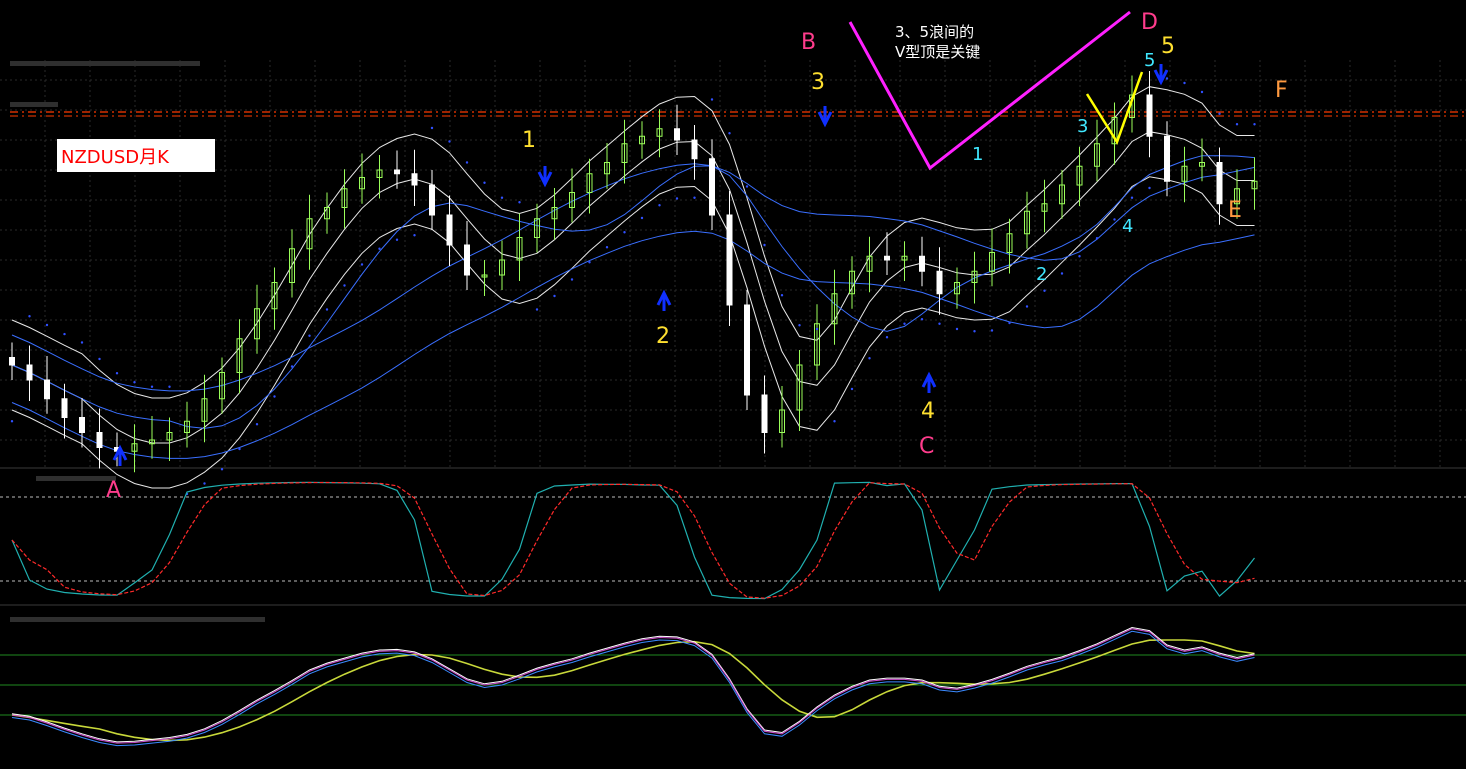 The width and height of the screenshot is (1466, 769). What do you see at coordinates (937, 42) in the screenshot?
I see `v-top-note: 3、5浪间的 V型顶是关键` at bounding box center [937, 42].